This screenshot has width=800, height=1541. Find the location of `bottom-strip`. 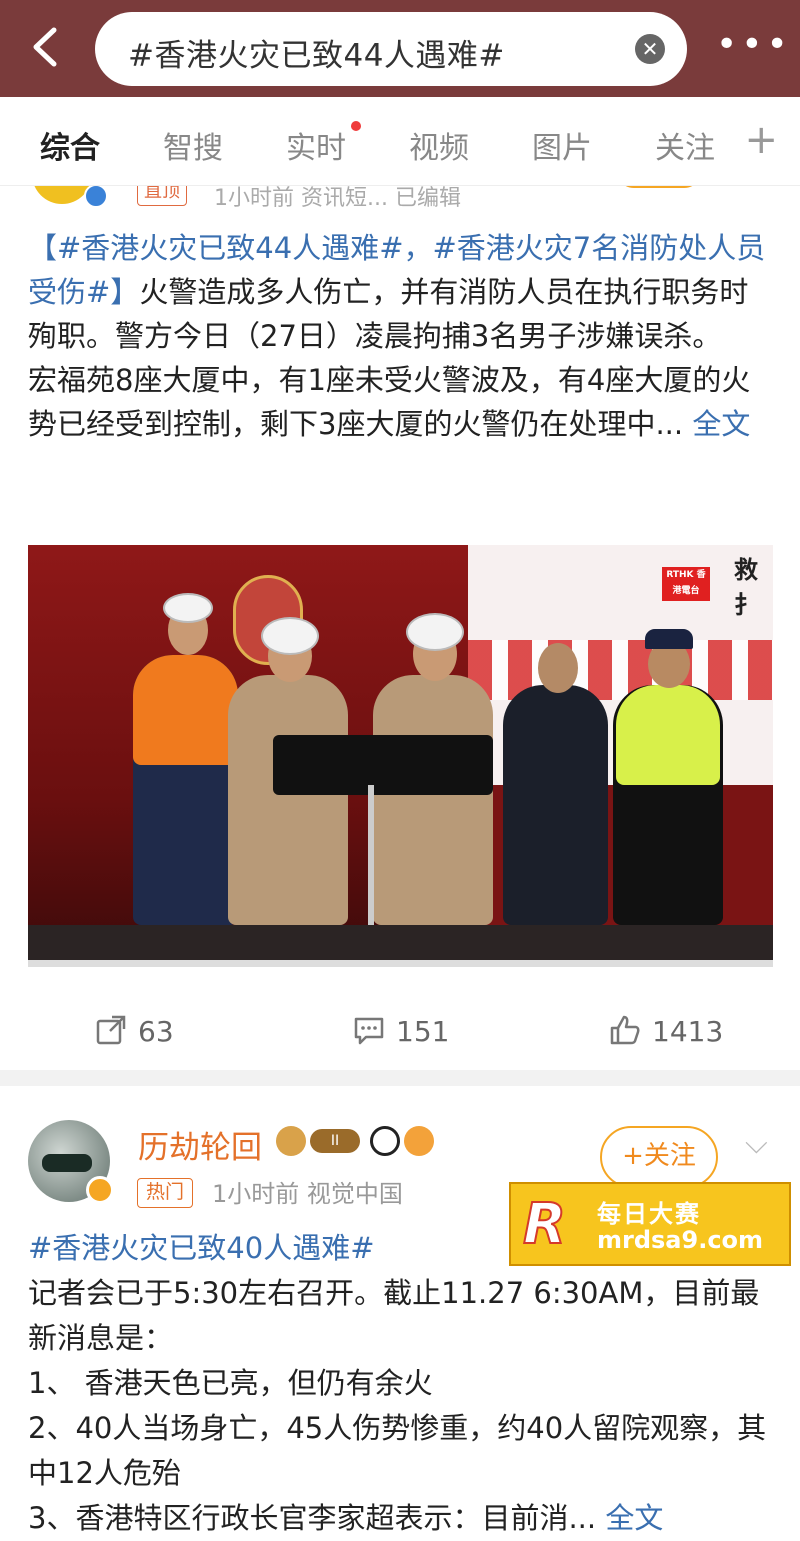

bottom-strip is located at coordinates (400, 963).